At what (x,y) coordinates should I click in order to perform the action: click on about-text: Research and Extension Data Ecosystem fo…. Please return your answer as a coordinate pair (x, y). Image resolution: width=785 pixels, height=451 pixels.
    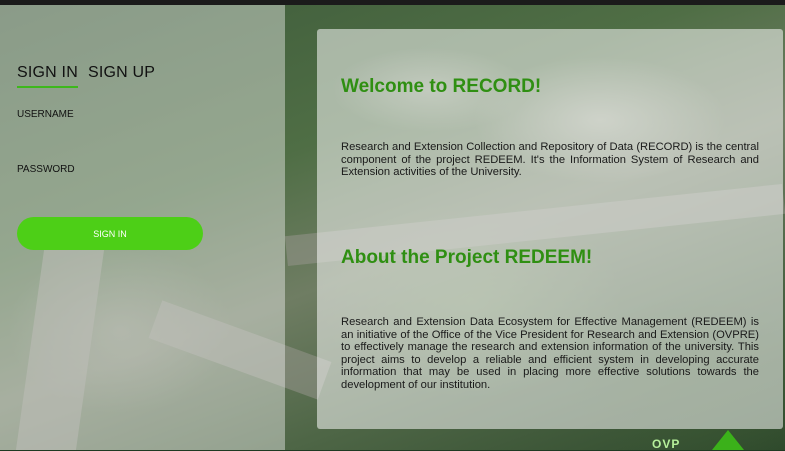
    Looking at the image, I should click on (550, 353).